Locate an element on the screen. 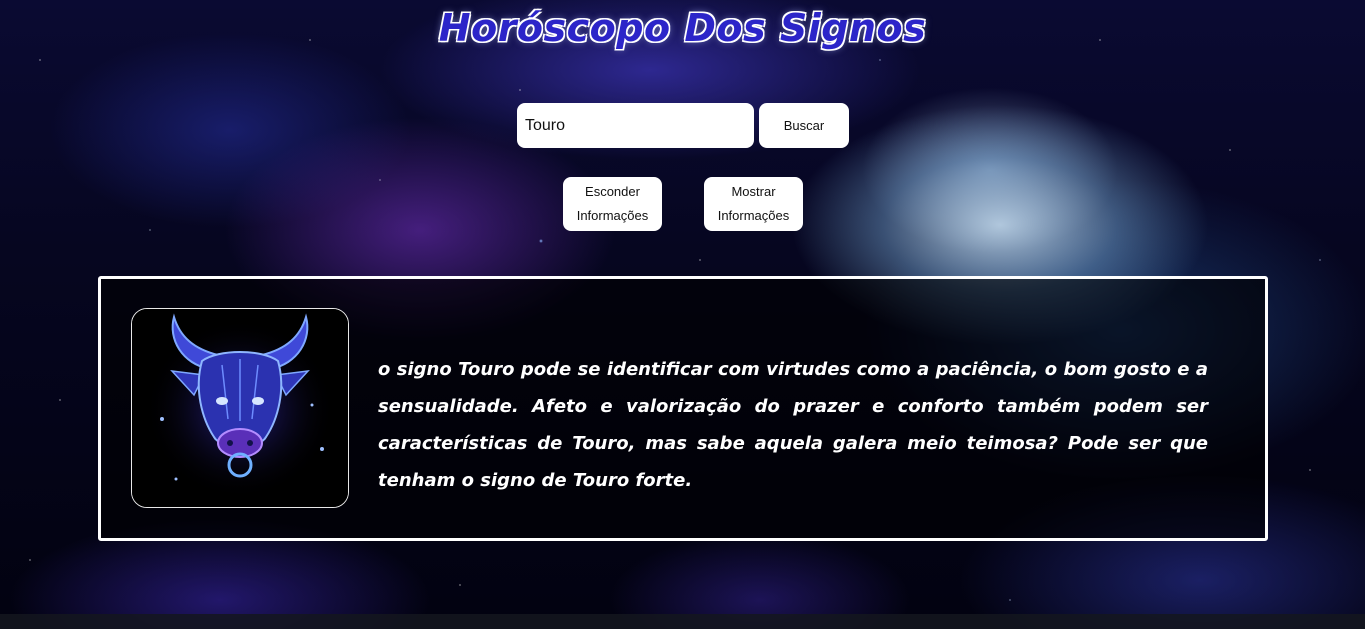 This screenshot has height=629, width=1365. page-title: Horóscopo Dos Signos is located at coordinates (682, 28).